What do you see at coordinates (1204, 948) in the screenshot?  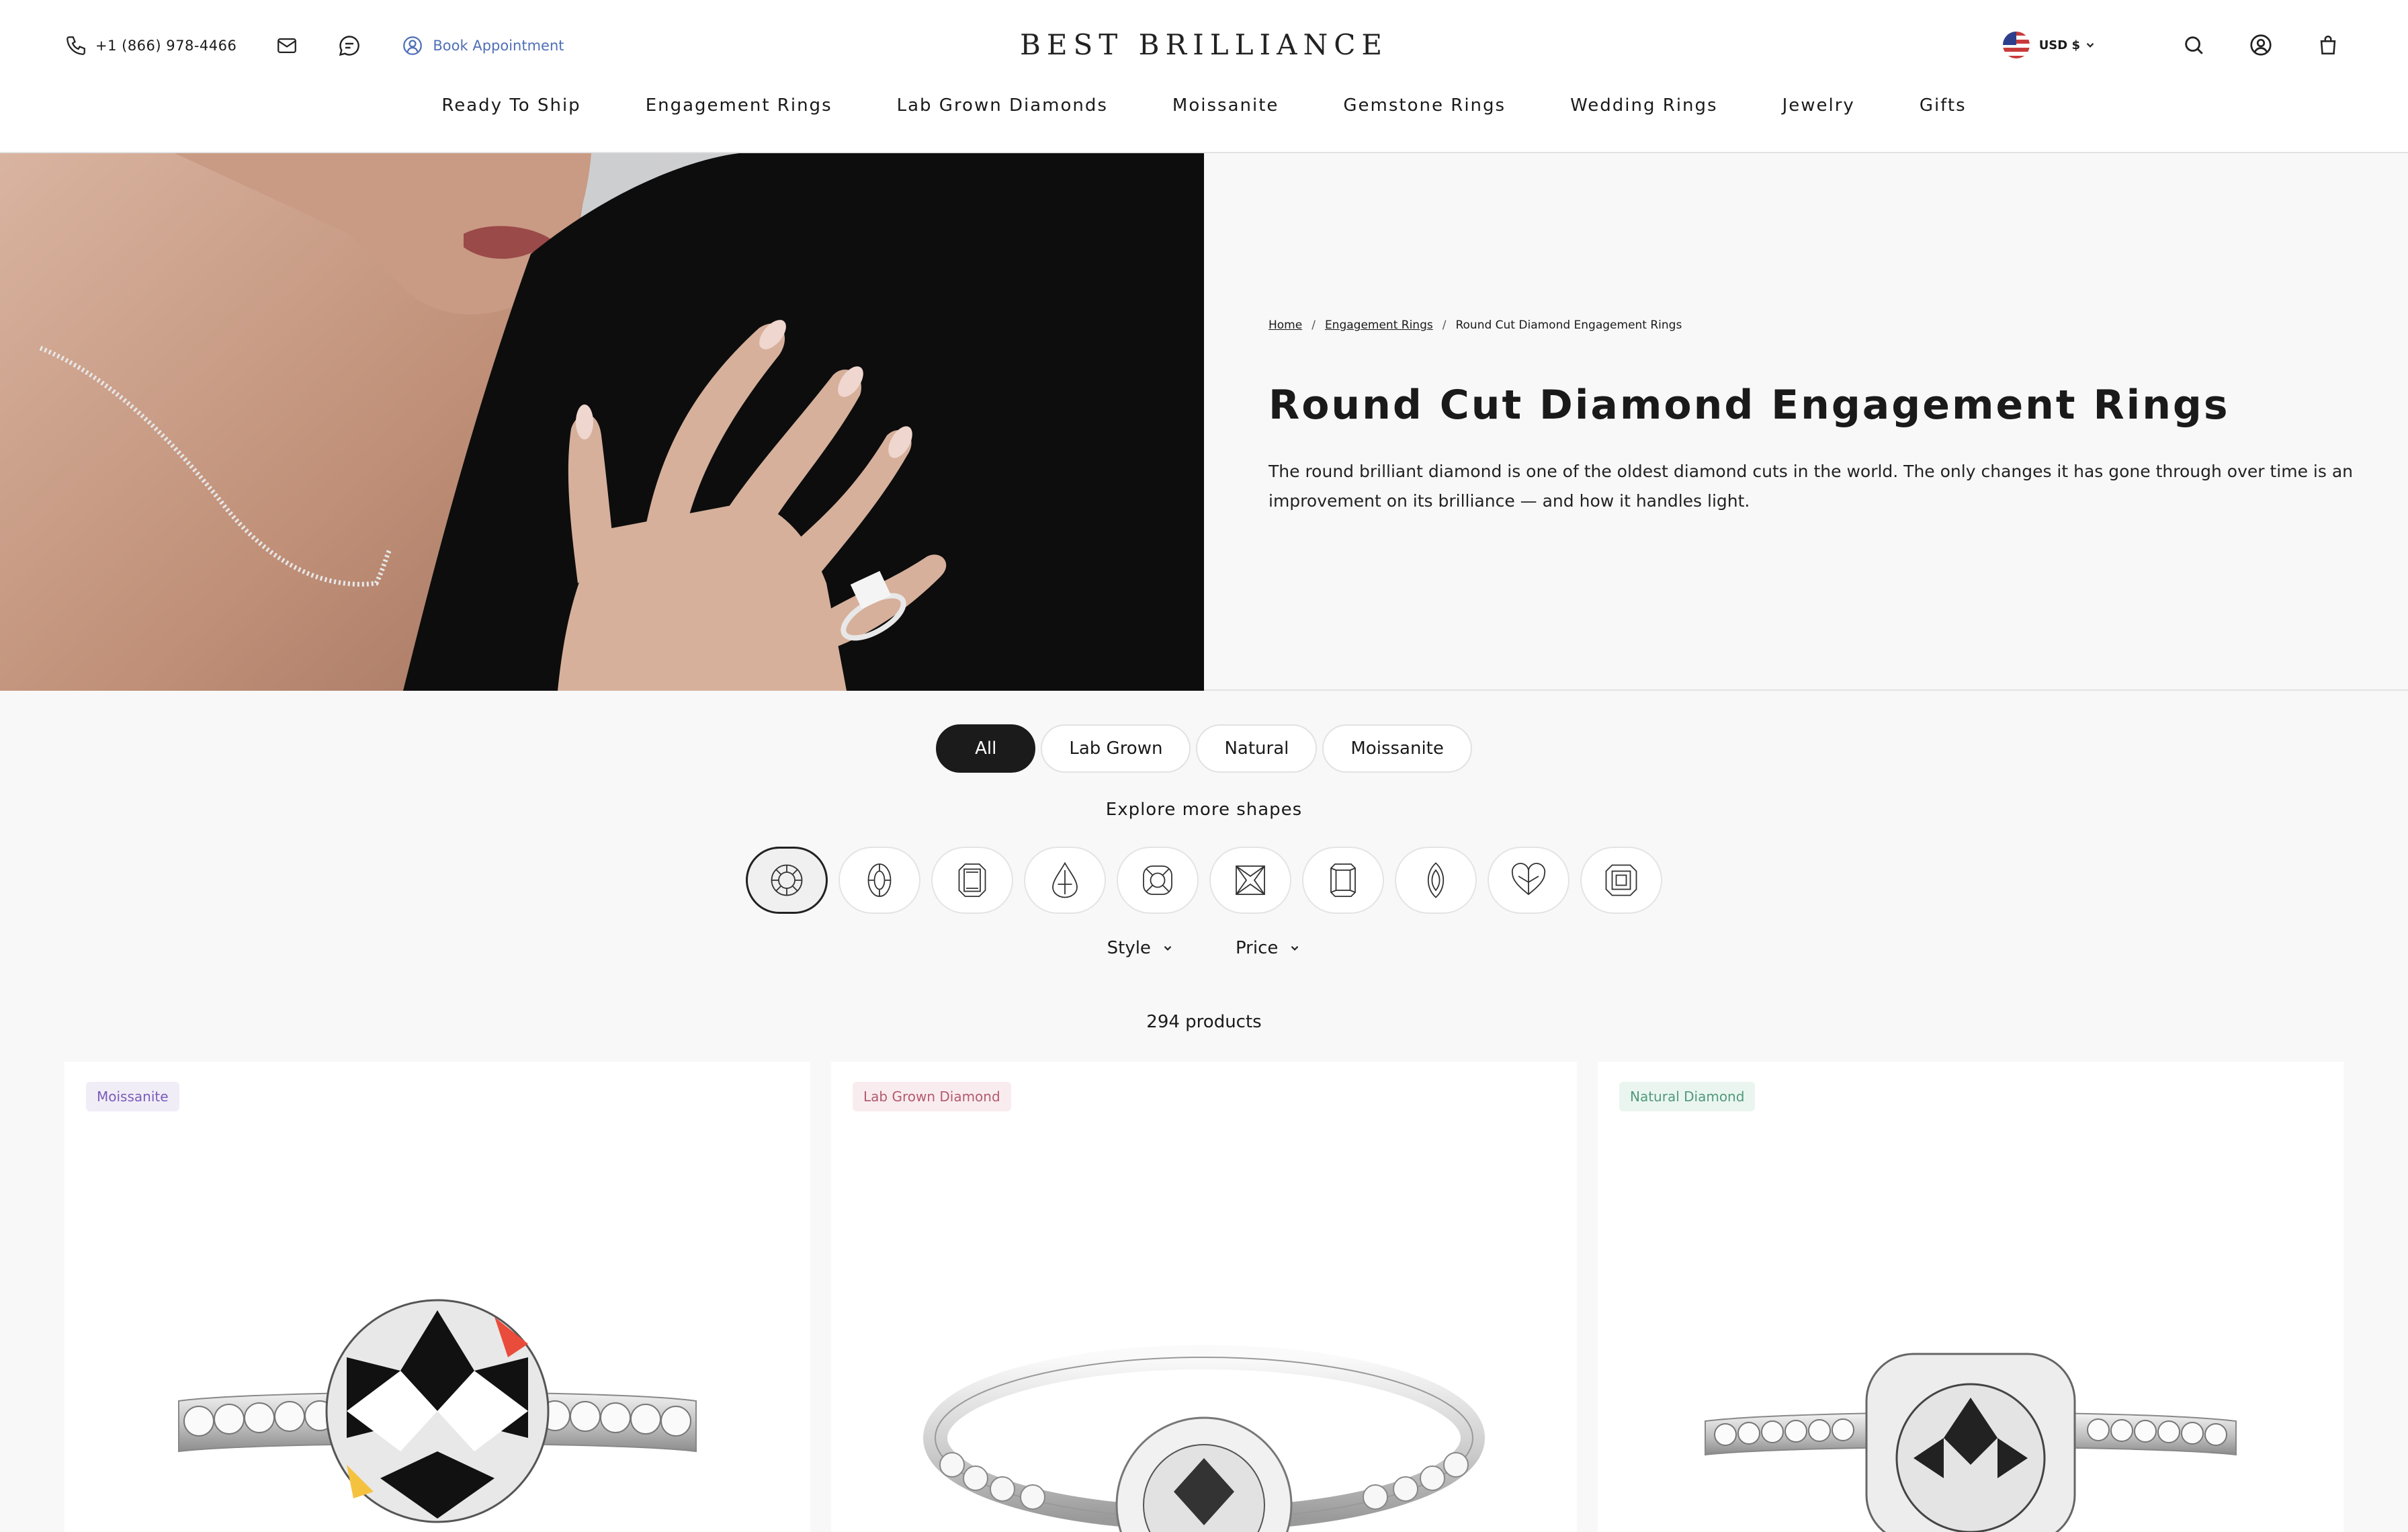 I see `filter-dropdowns: Style Price` at bounding box center [1204, 948].